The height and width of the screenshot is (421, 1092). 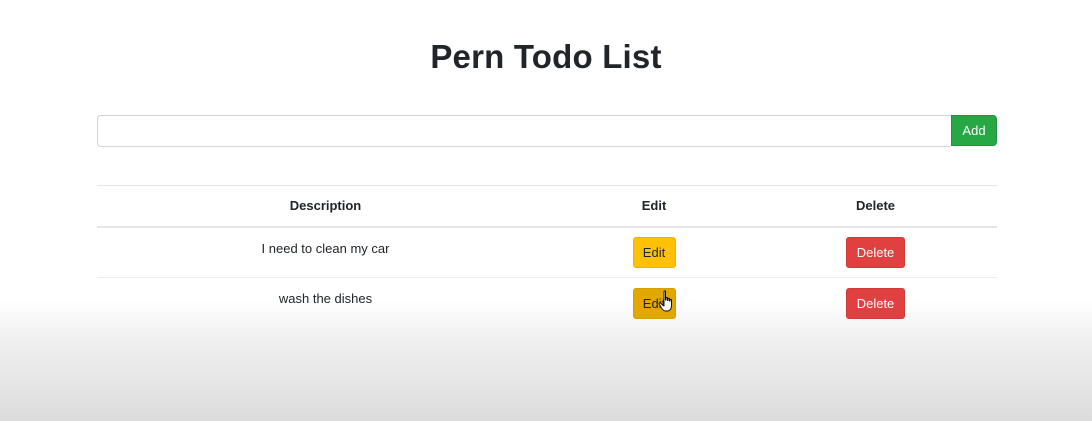 I want to click on table-row: I need to clean my car Edit Delete, so click(x=547, y=252).